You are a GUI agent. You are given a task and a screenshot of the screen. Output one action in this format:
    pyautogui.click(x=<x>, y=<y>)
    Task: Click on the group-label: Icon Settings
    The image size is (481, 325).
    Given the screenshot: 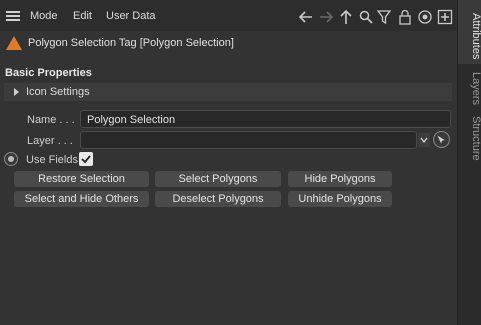 What is the action you would take?
    pyautogui.click(x=58, y=92)
    